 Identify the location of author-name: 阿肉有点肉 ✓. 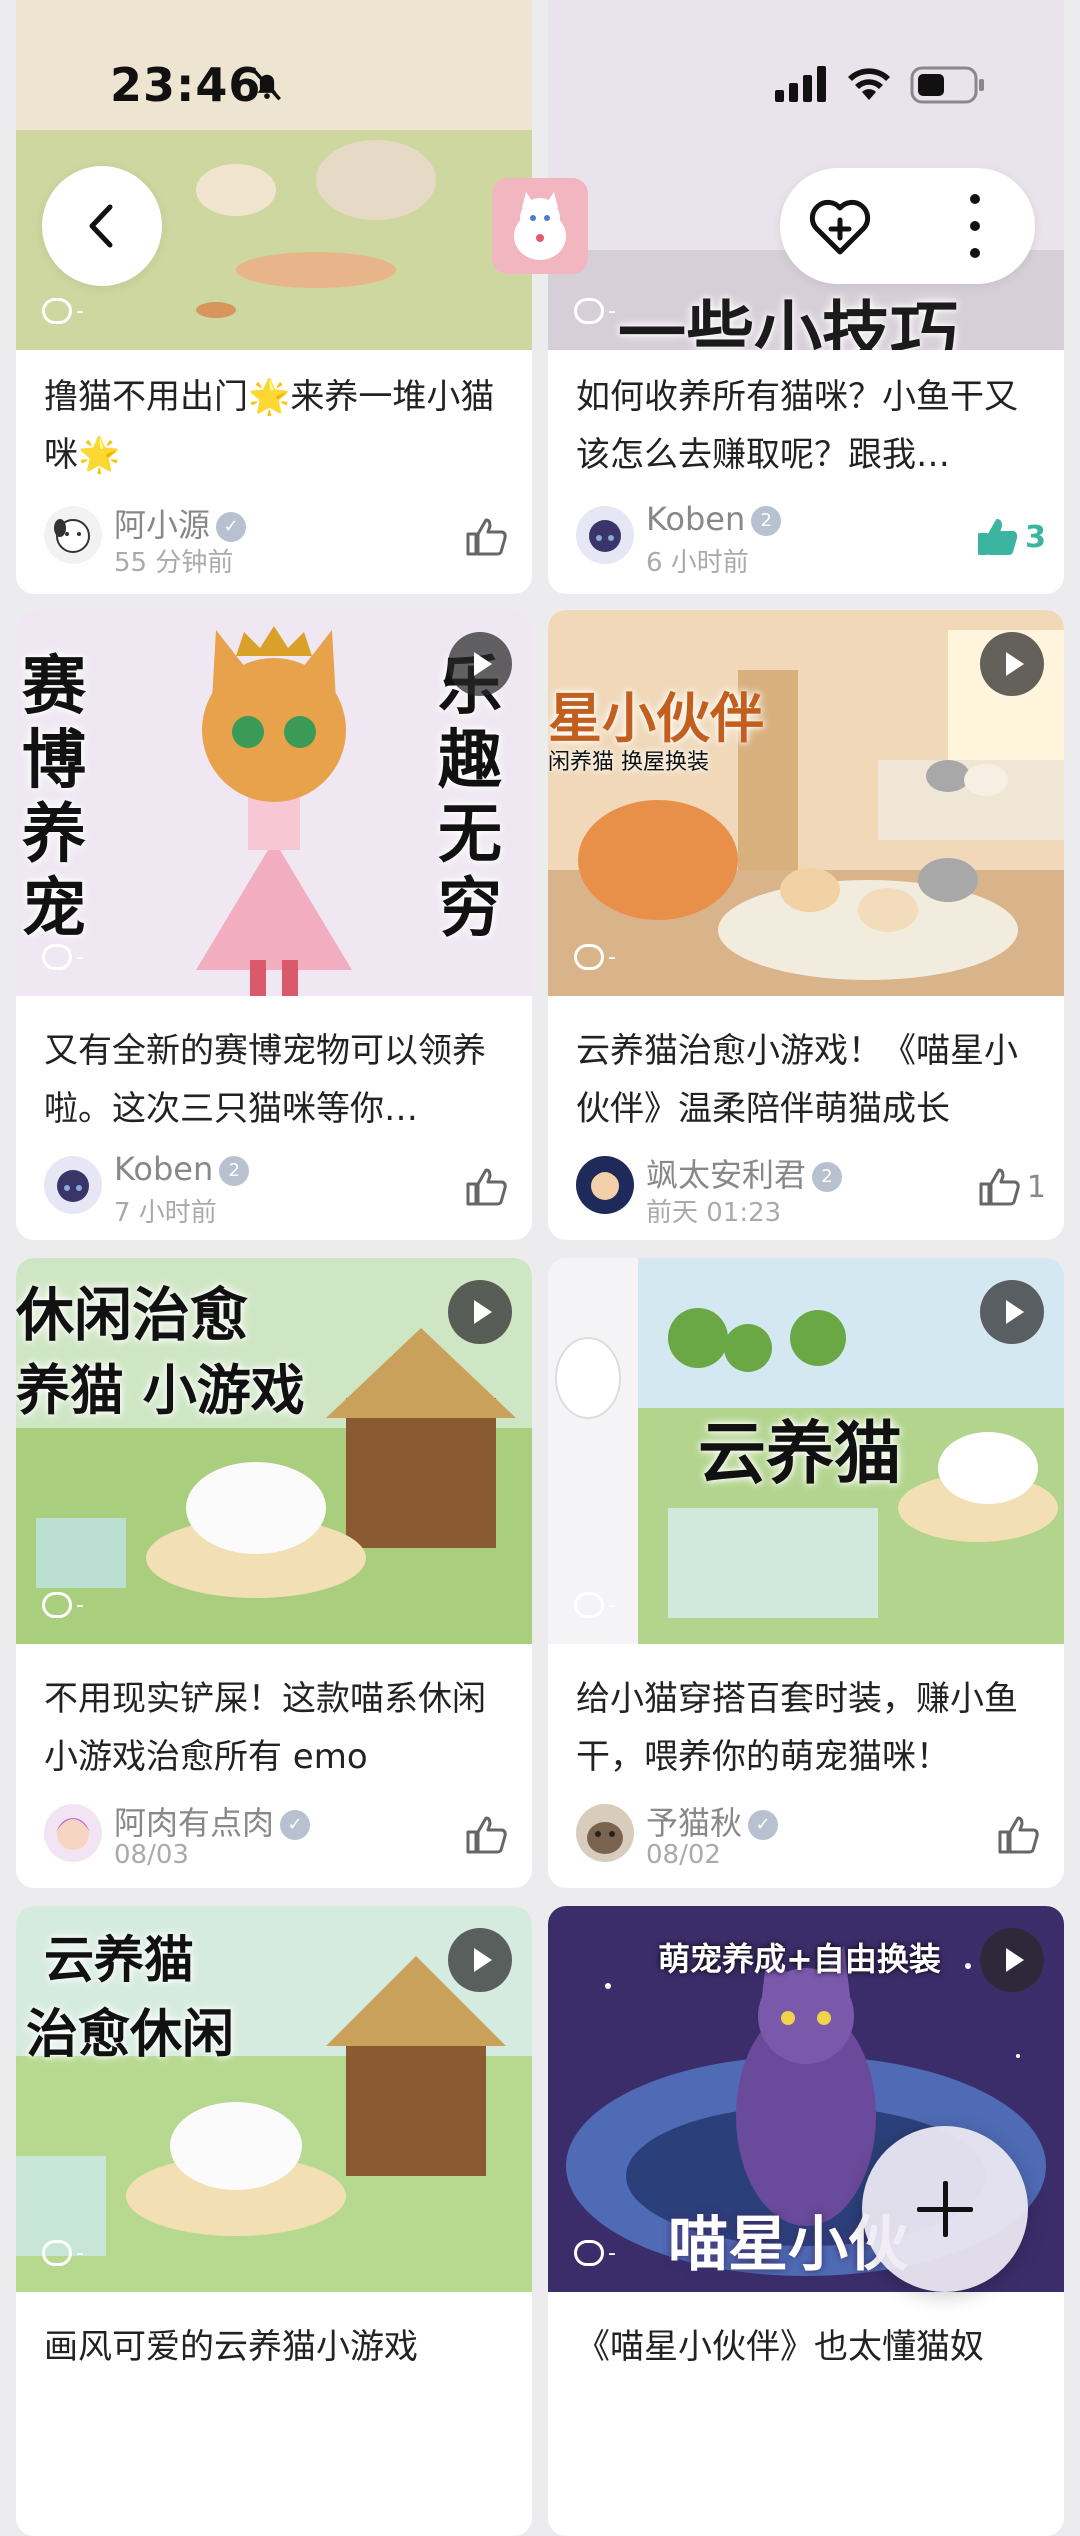
(212, 1821).